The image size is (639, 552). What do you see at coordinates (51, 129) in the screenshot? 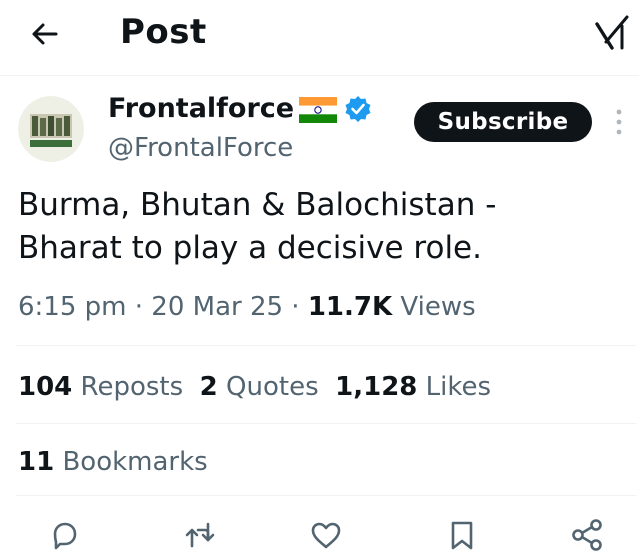
I see `avatar` at bounding box center [51, 129].